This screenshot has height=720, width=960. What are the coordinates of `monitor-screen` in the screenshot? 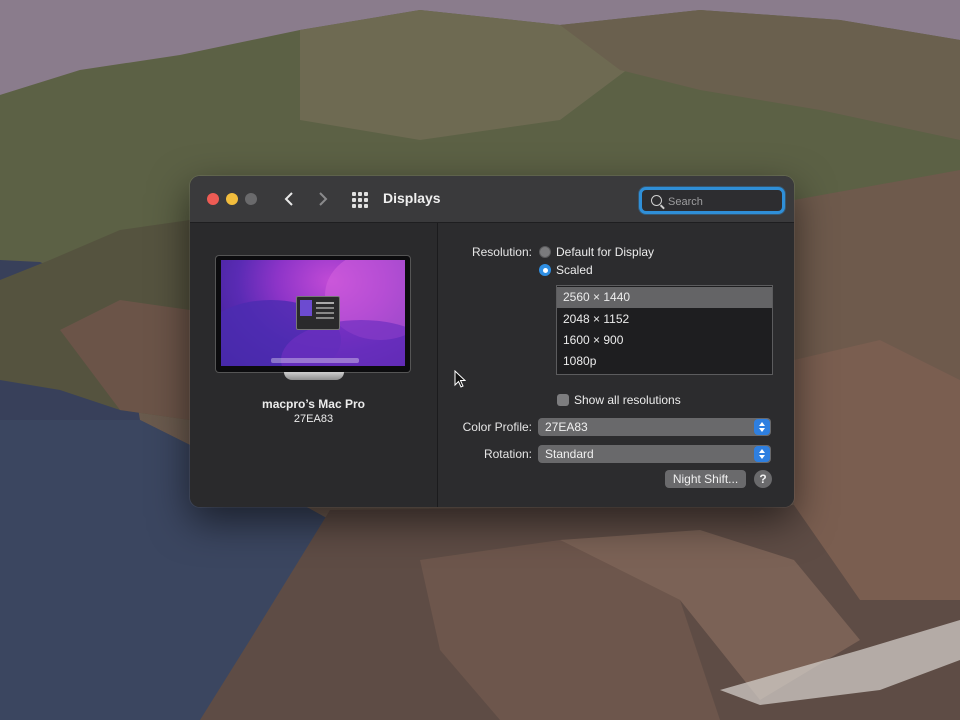 It's located at (313, 313).